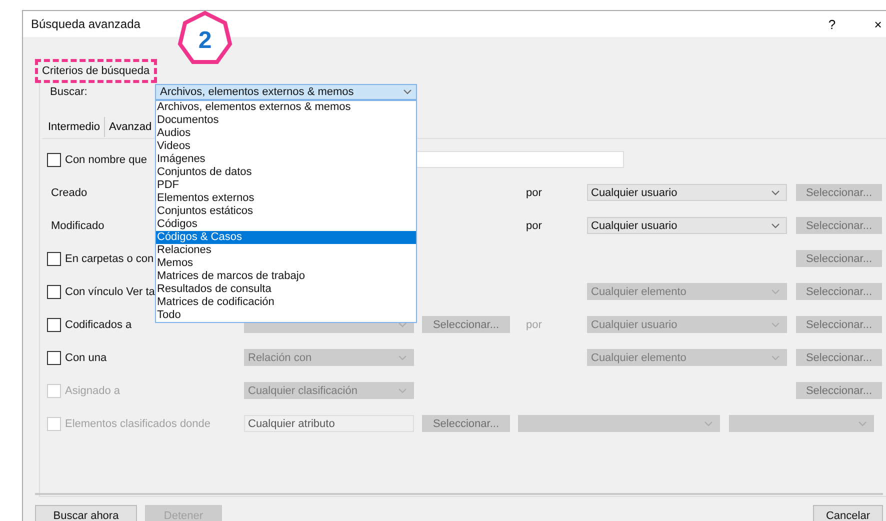 The height and width of the screenshot is (521, 886). What do you see at coordinates (832, 24) in the screenshot?
I see `help-button: ?` at bounding box center [832, 24].